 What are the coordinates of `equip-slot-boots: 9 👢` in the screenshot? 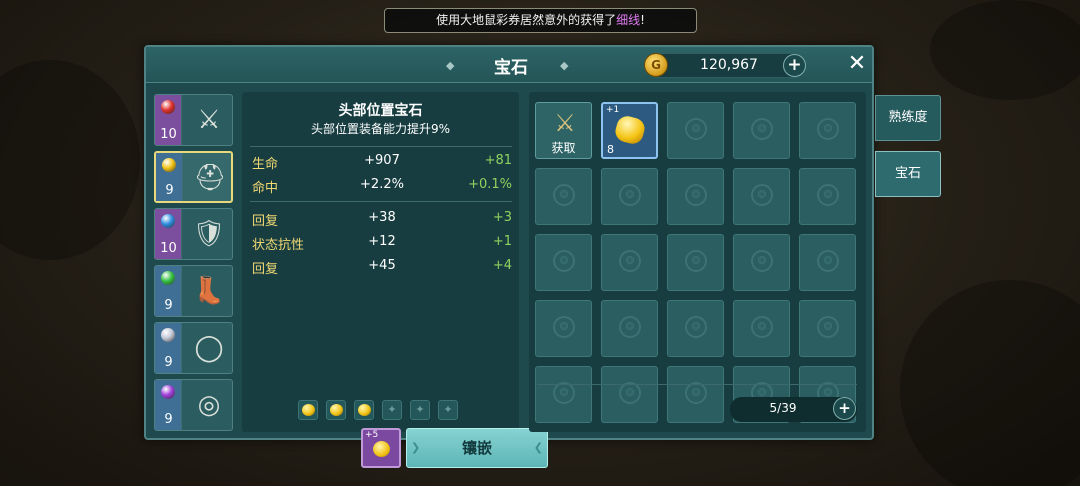 It's located at (193, 291).